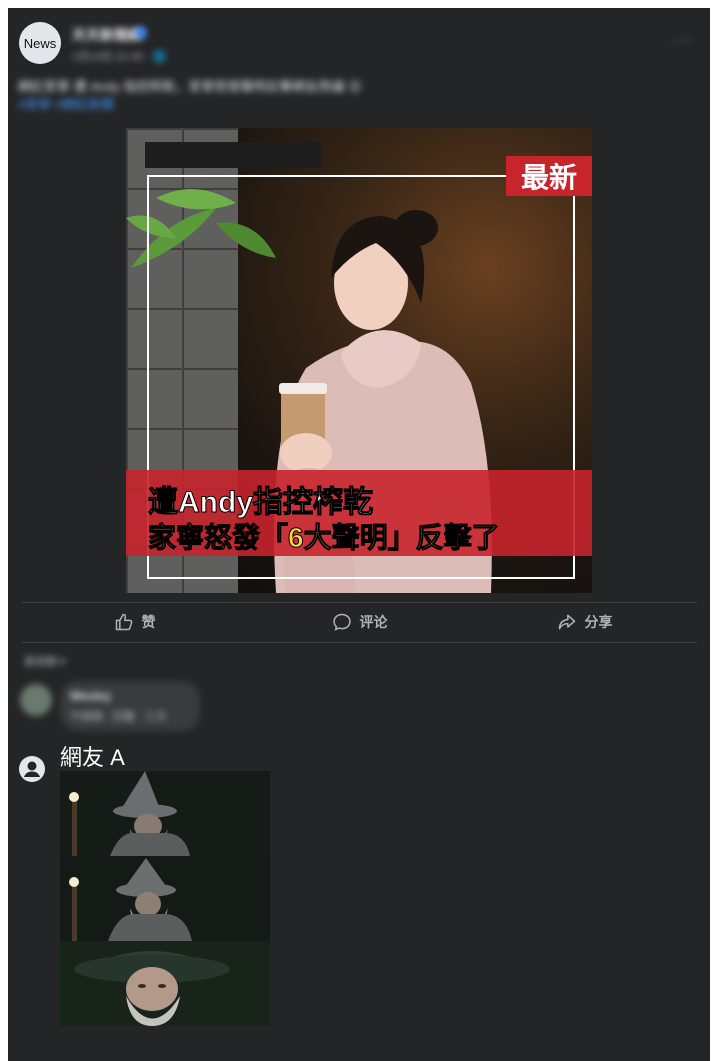 Image resolution: width=717 pixels, height=1061 pixels. Describe the element at coordinates (118, 717) in the screenshot. I see `comment-text: 不錯喔 · 回覆 · 三天` at that location.